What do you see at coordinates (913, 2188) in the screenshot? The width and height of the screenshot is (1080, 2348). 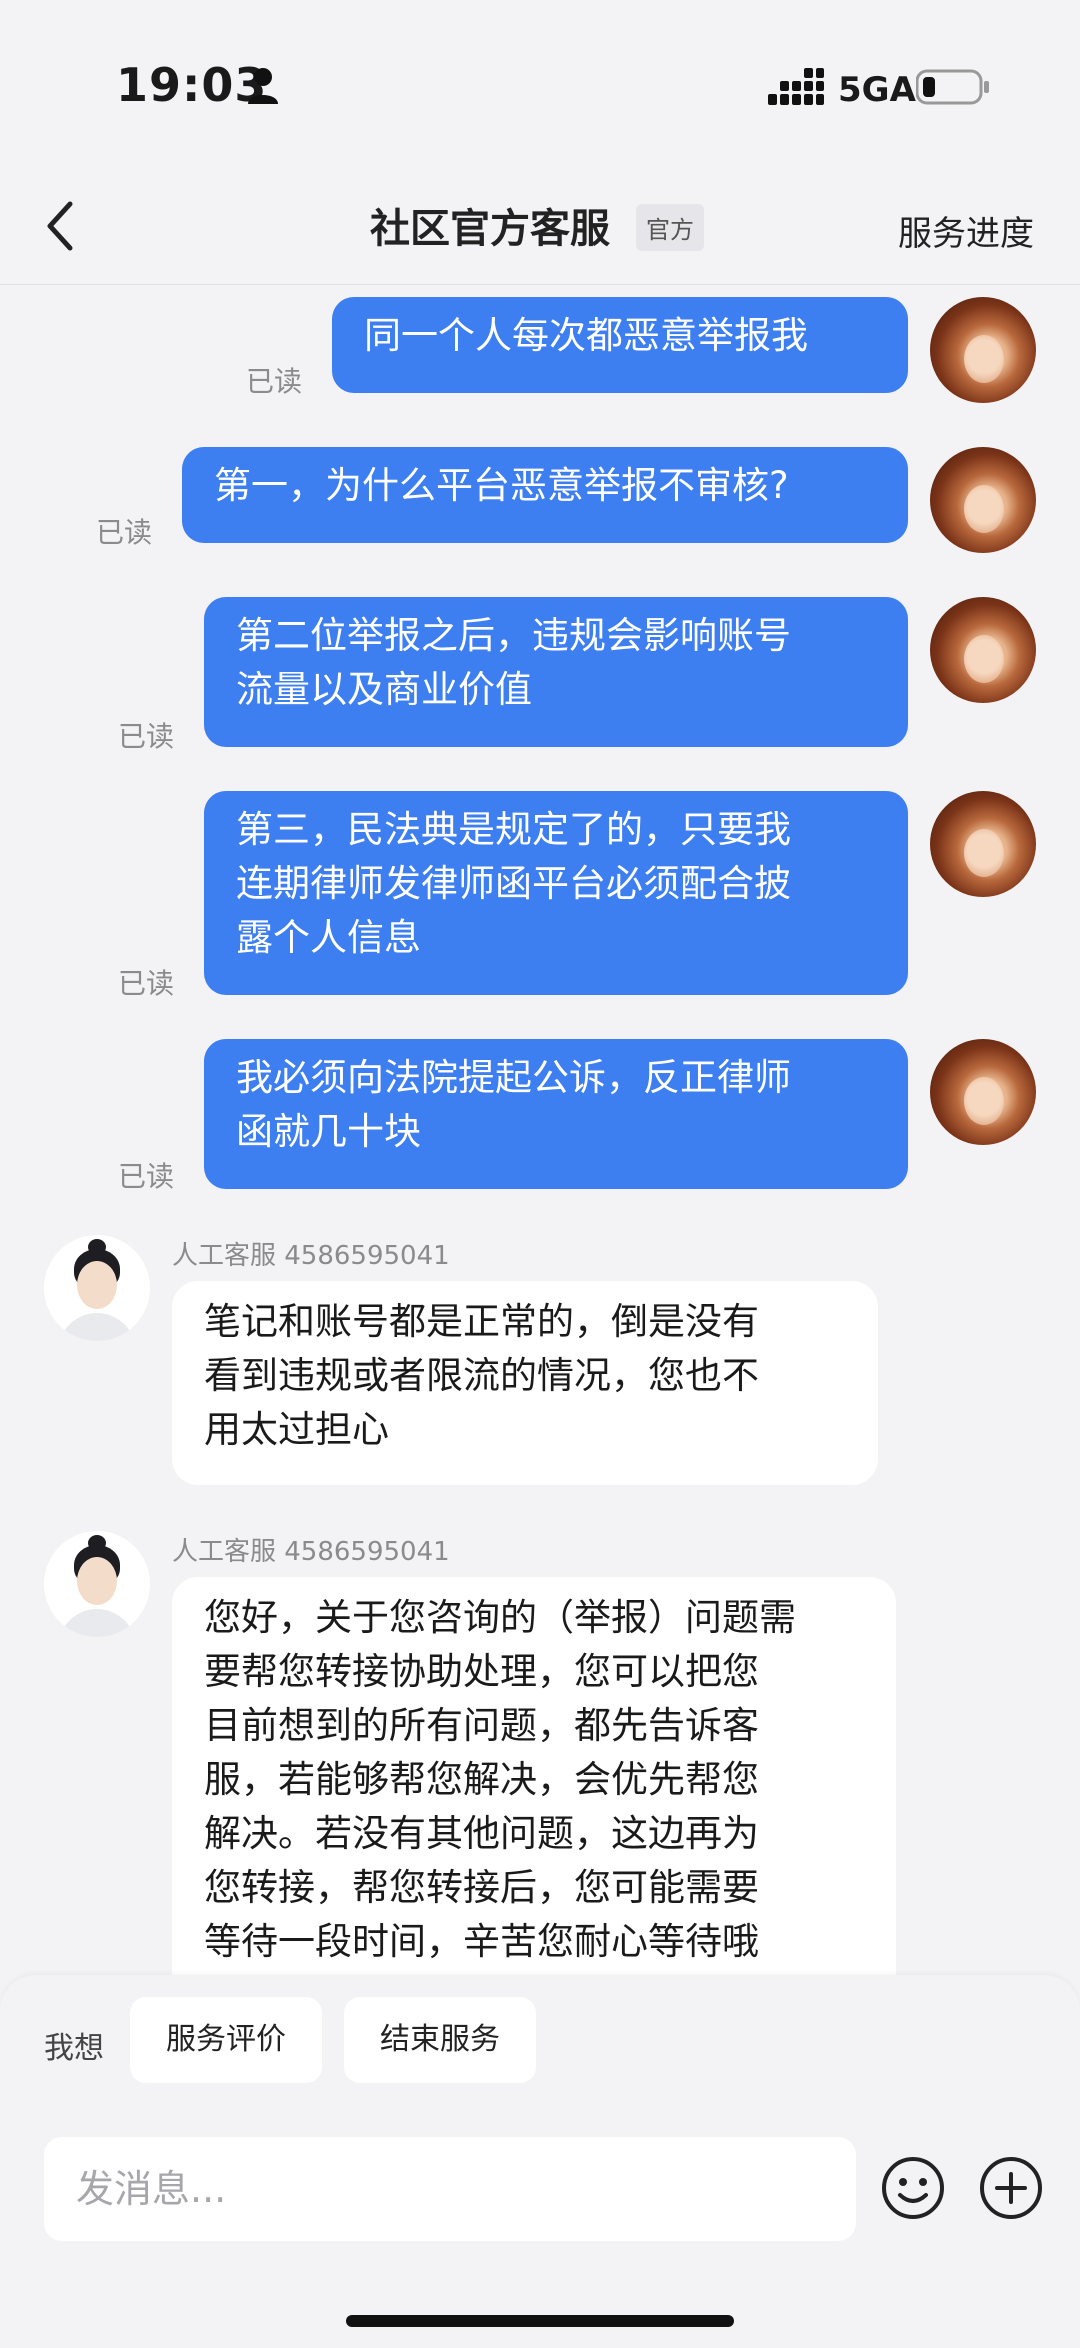 I see `emoji-icon` at bounding box center [913, 2188].